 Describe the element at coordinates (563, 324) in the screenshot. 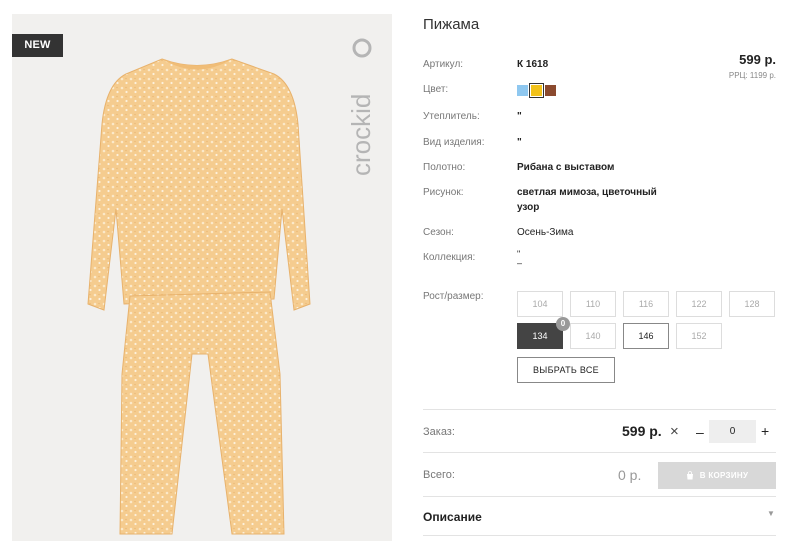

I see `size-selected-count: 0` at that location.